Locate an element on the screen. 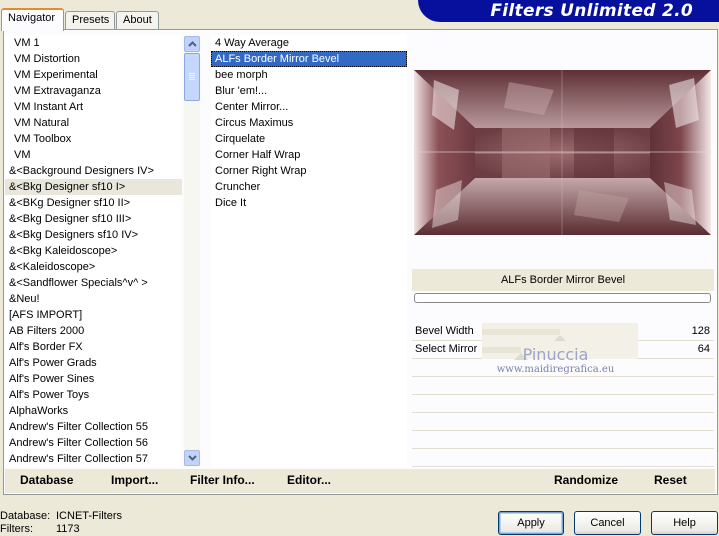 This screenshot has width=719, height=536. parameter-table: Bevel Width 128 Select Mirror 64 is located at coordinates (563, 395).